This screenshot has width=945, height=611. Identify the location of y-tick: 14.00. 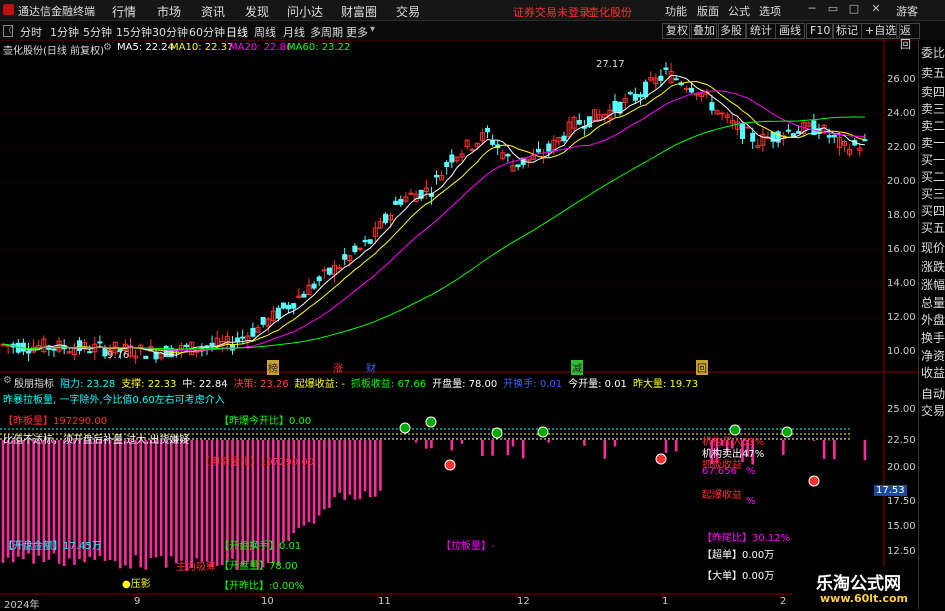
(901, 283).